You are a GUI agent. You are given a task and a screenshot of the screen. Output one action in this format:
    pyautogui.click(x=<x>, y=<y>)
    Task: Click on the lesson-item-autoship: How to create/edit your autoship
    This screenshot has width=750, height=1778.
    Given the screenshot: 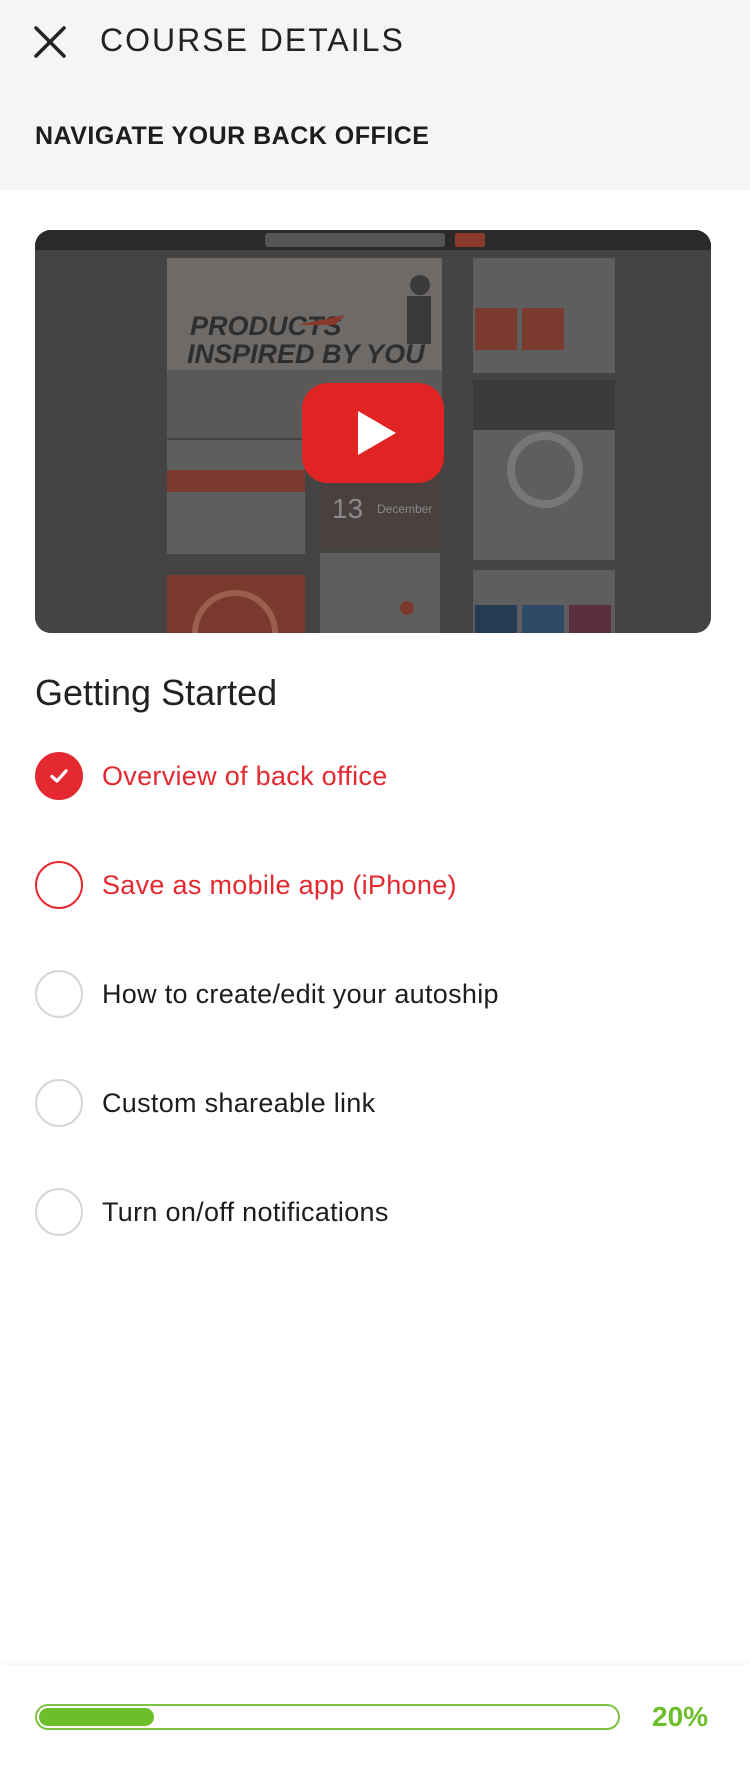 What is the action you would take?
    pyautogui.click(x=375, y=1024)
    